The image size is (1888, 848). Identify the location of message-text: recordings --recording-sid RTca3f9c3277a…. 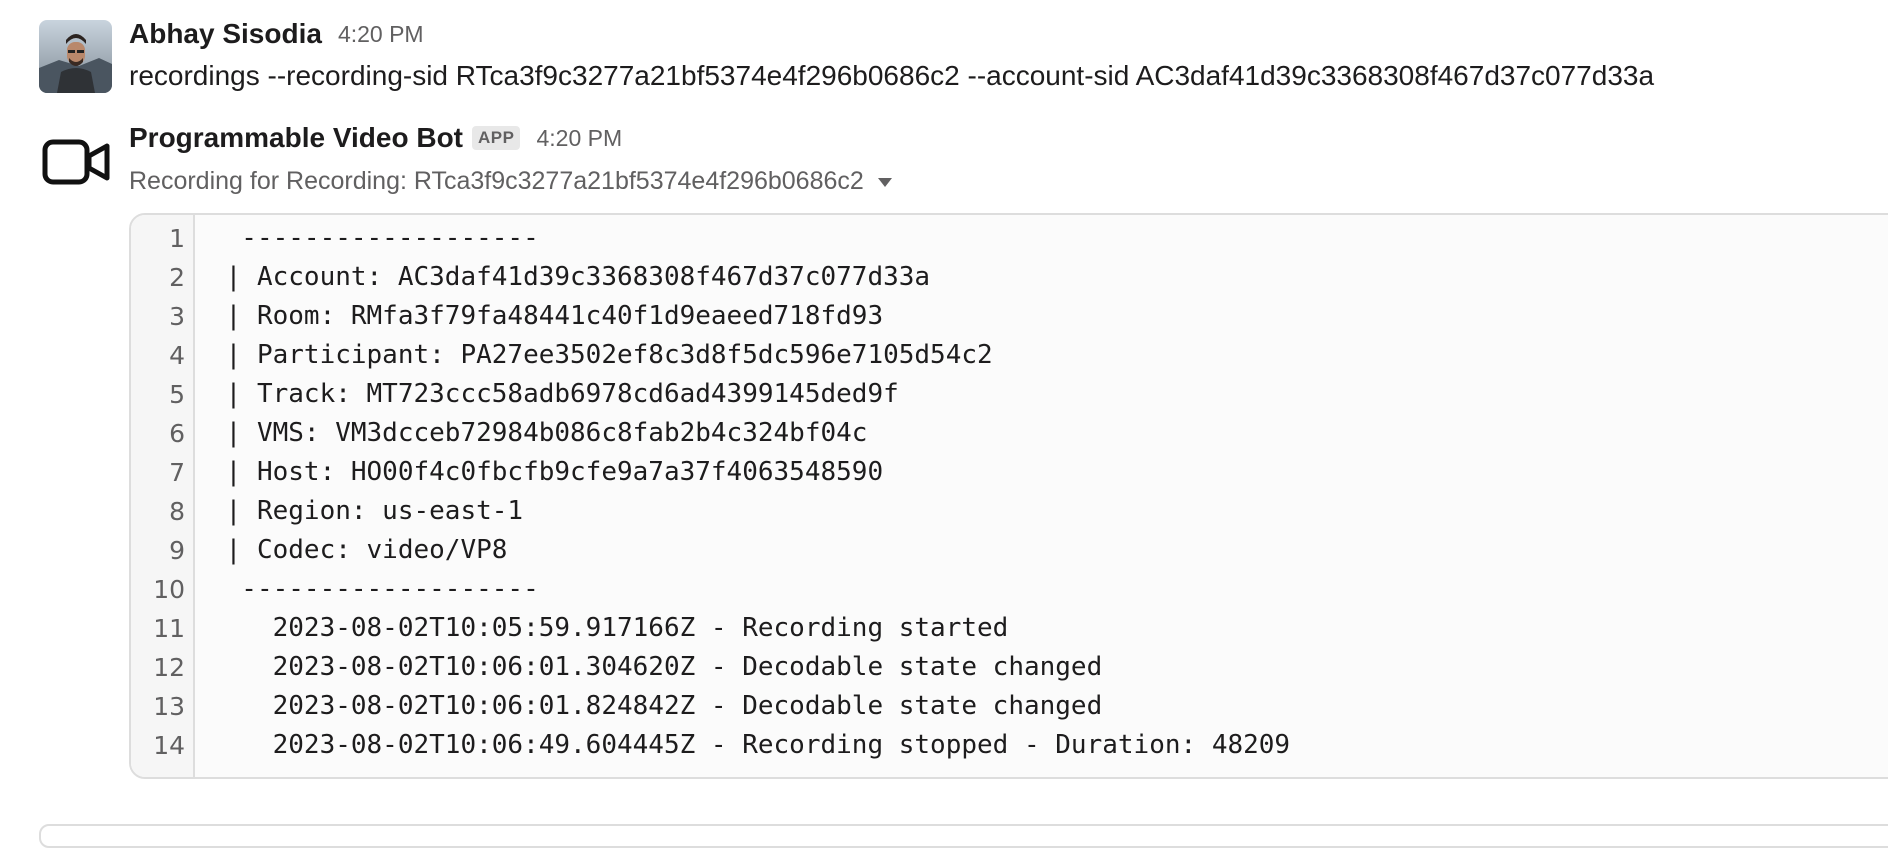
(892, 75).